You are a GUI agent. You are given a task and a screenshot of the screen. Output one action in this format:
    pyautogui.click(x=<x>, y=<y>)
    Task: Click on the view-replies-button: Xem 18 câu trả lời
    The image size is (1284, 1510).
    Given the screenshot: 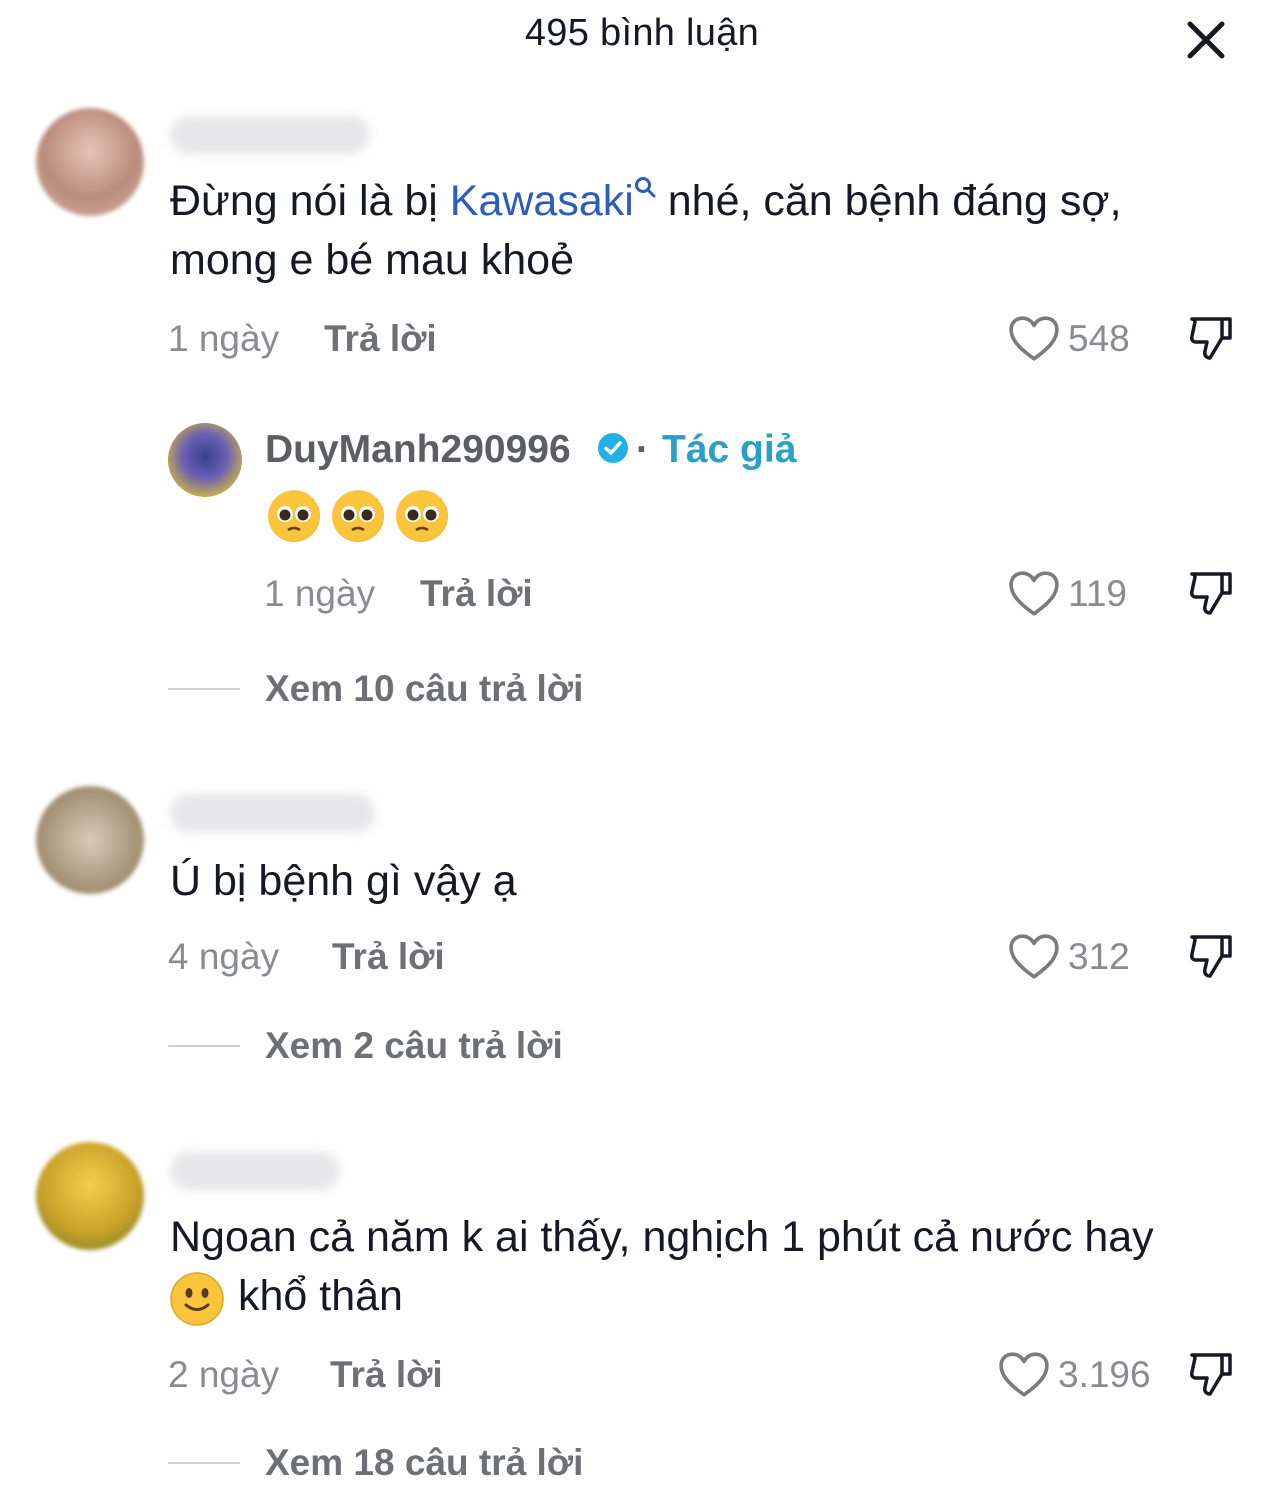 What is the action you would take?
    pyautogui.click(x=424, y=1463)
    